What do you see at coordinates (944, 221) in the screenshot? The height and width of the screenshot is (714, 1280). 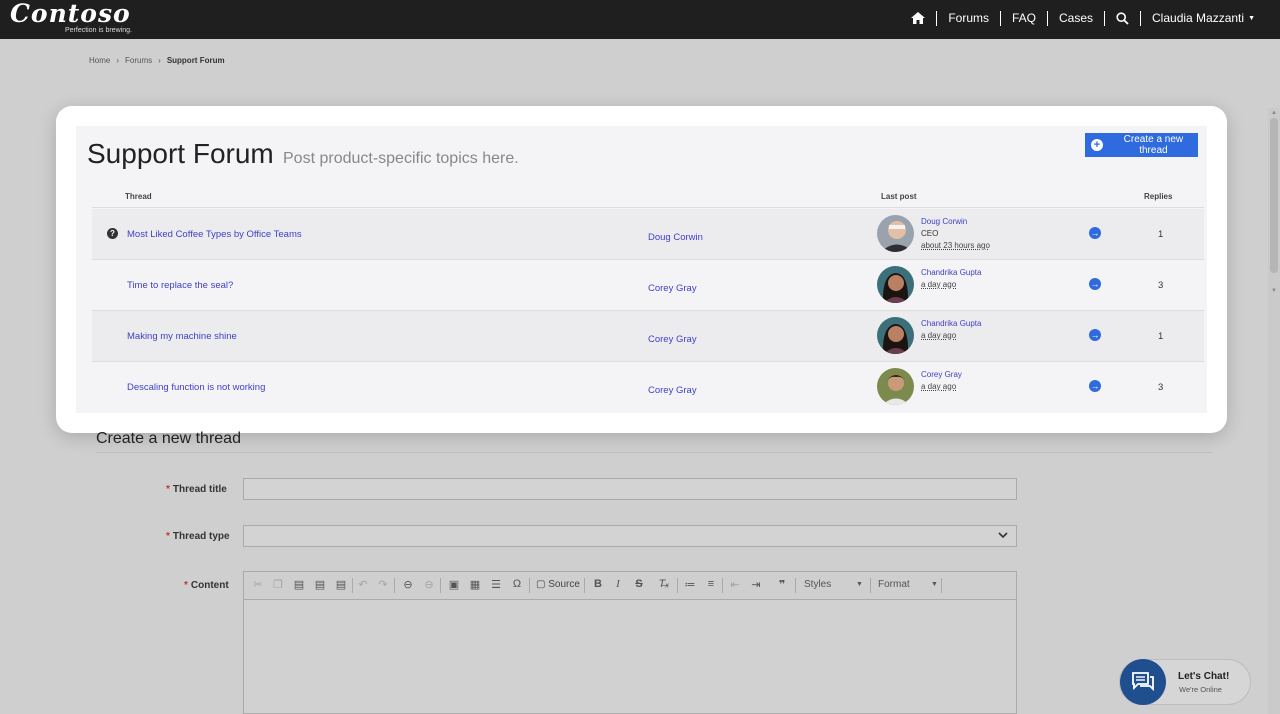 I see `last-post-author: Doug Corwin` at bounding box center [944, 221].